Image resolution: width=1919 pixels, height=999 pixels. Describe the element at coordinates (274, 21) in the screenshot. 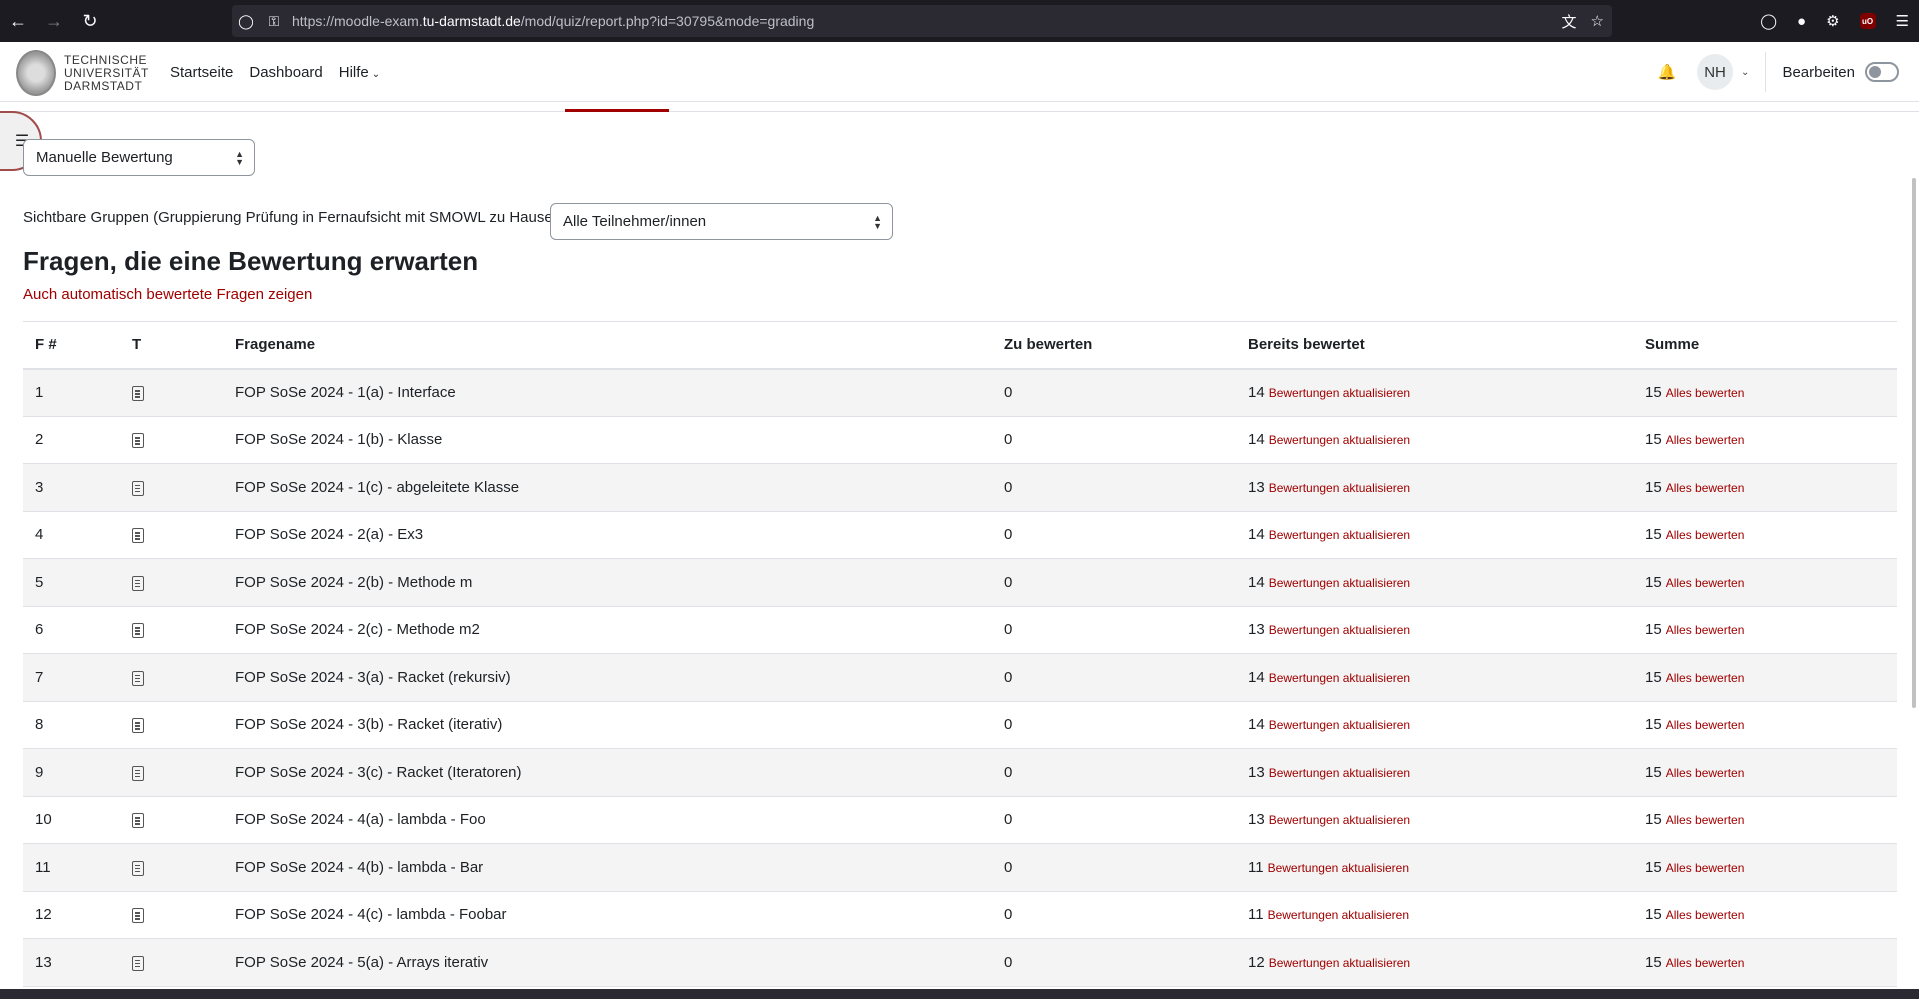

I see `lock-icon: ⚿` at that location.